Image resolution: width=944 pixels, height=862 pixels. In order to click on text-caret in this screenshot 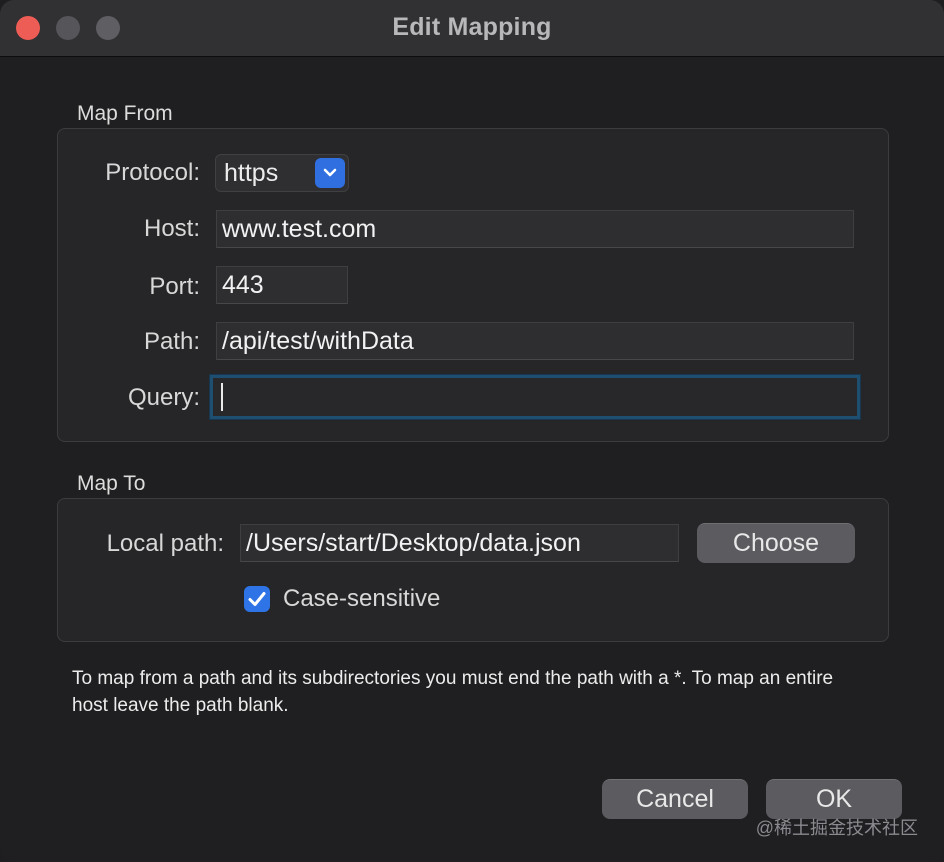, I will do `click(222, 397)`.